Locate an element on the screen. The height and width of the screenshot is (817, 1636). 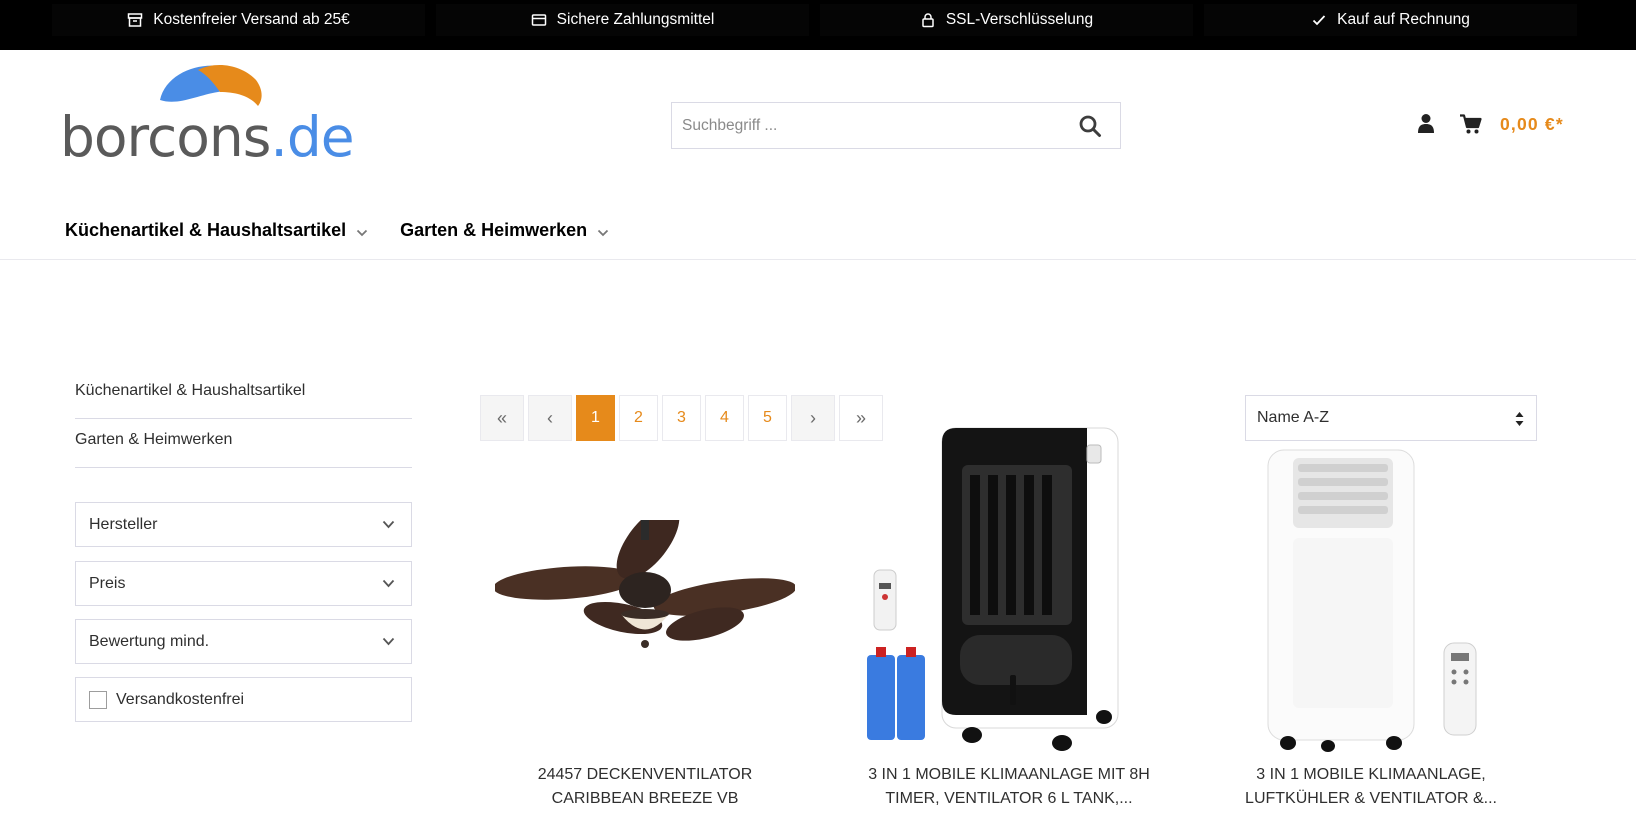
page-button-3: 3 is located at coordinates (681, 418).